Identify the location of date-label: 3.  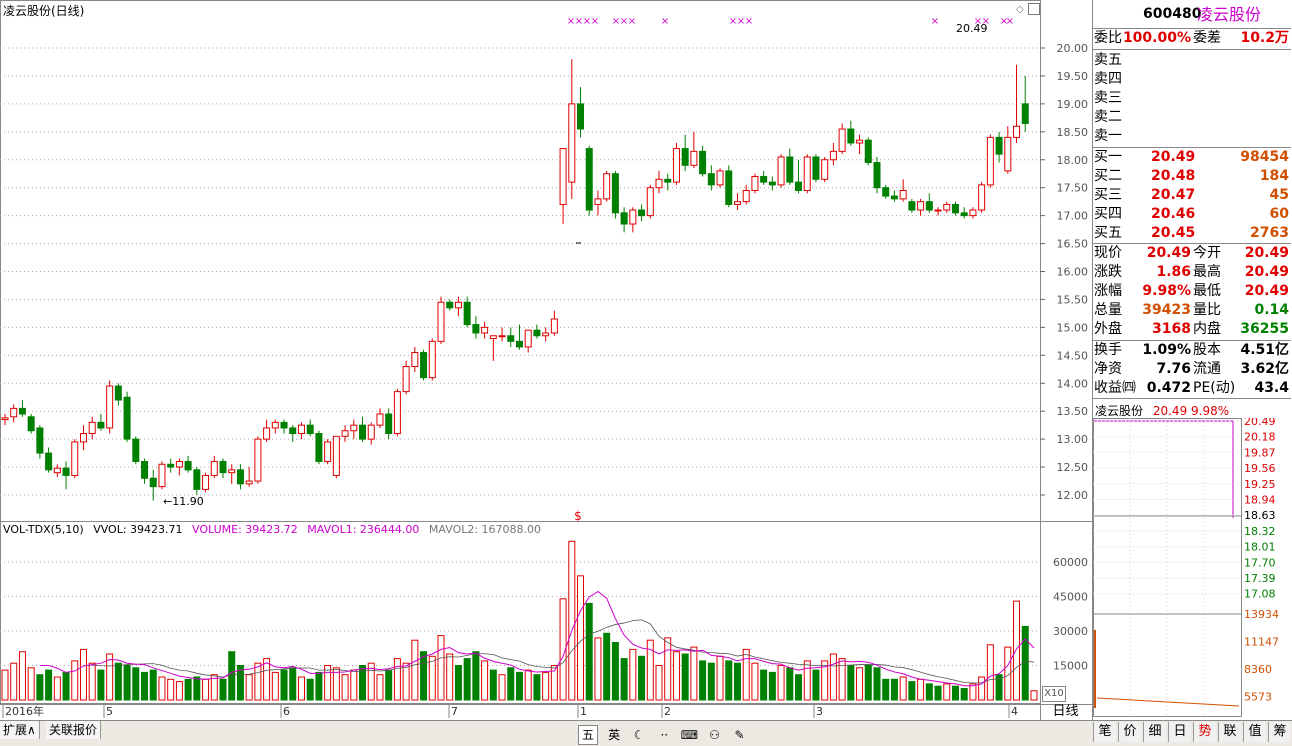
(819, 711).